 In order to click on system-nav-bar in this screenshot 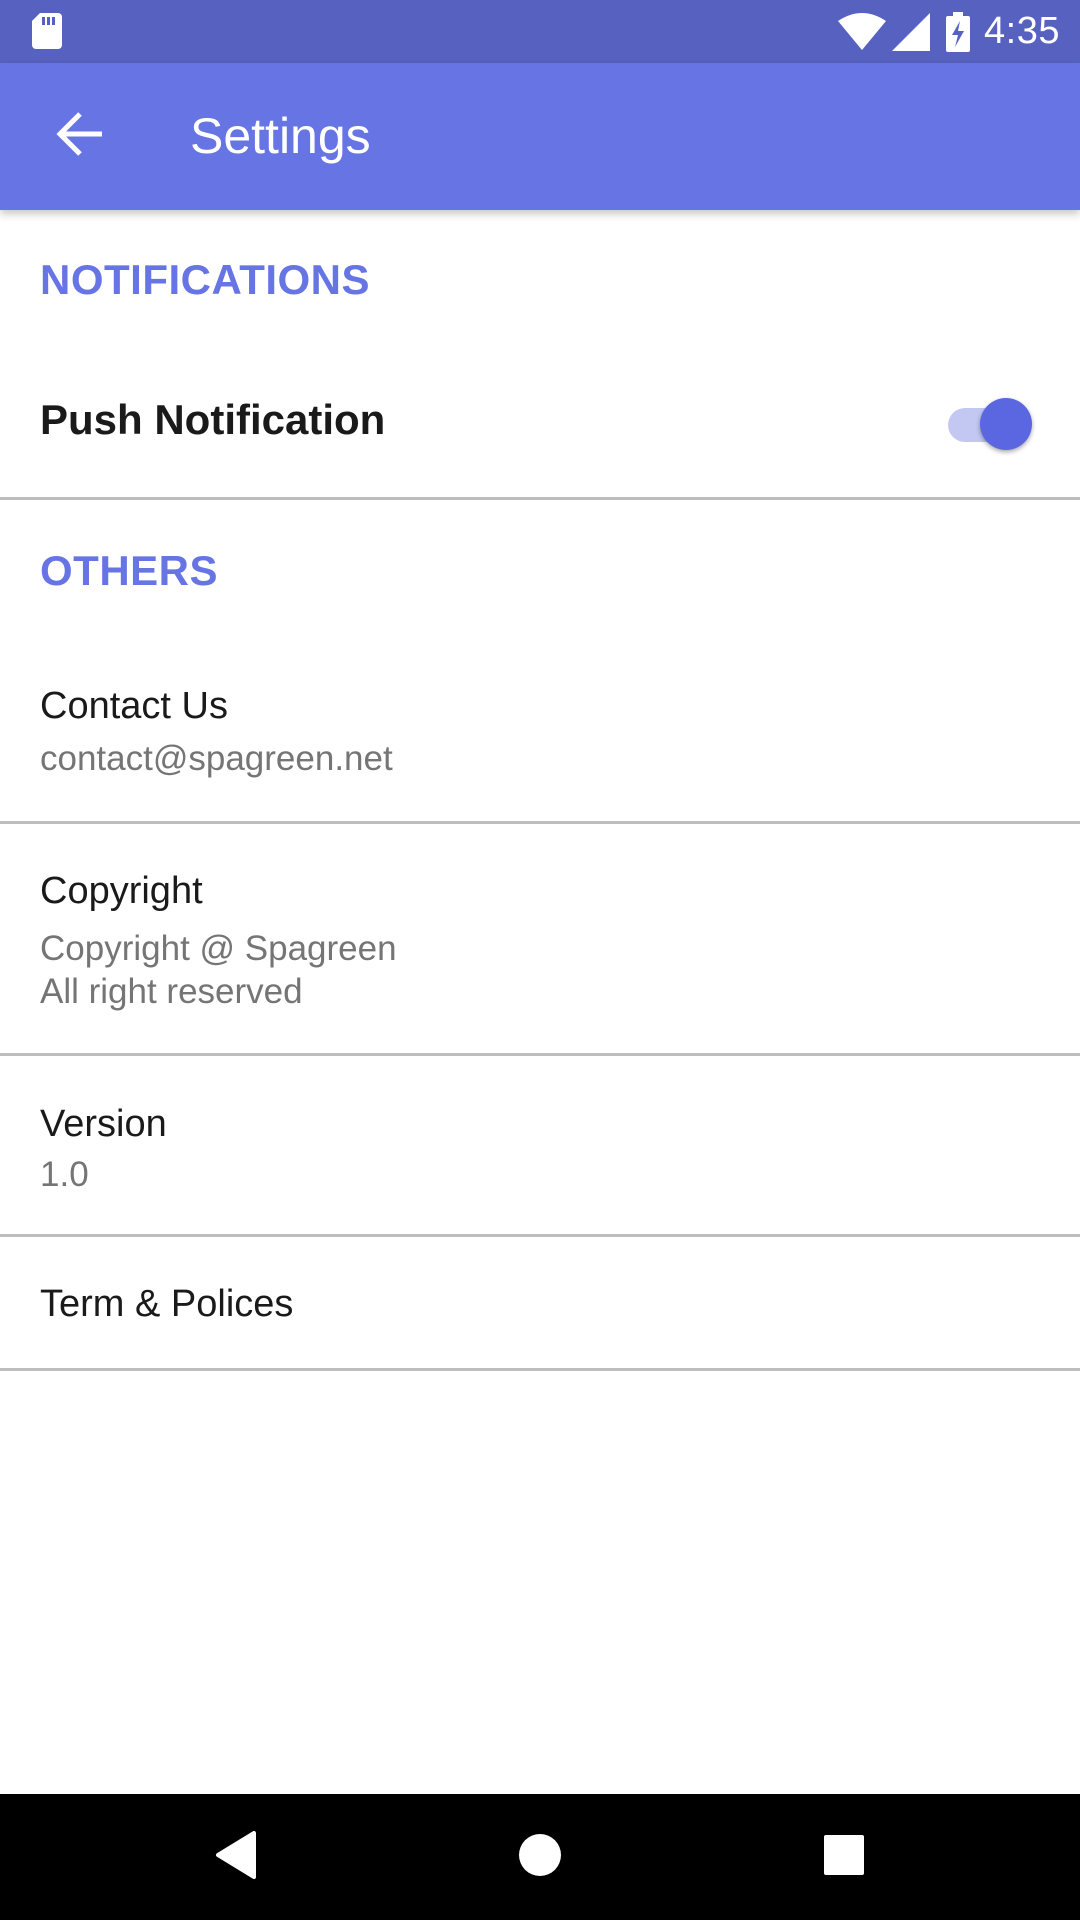, I will do `click(540, 1857)`.